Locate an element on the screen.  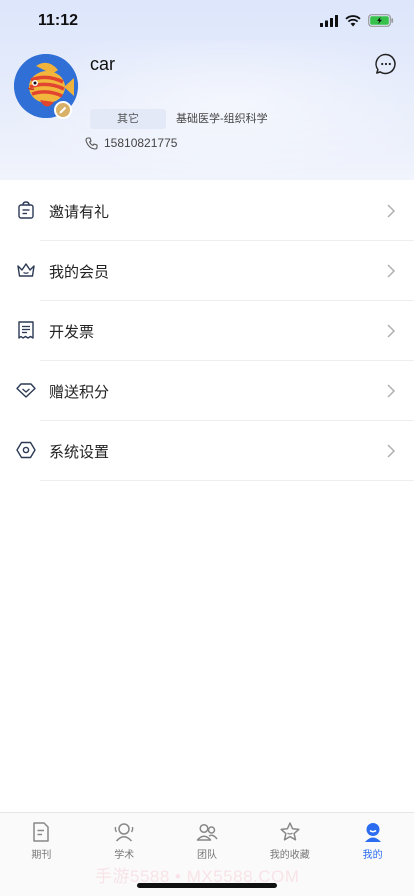
phone-row: 15810821775 is located at coordinates (131, 143).